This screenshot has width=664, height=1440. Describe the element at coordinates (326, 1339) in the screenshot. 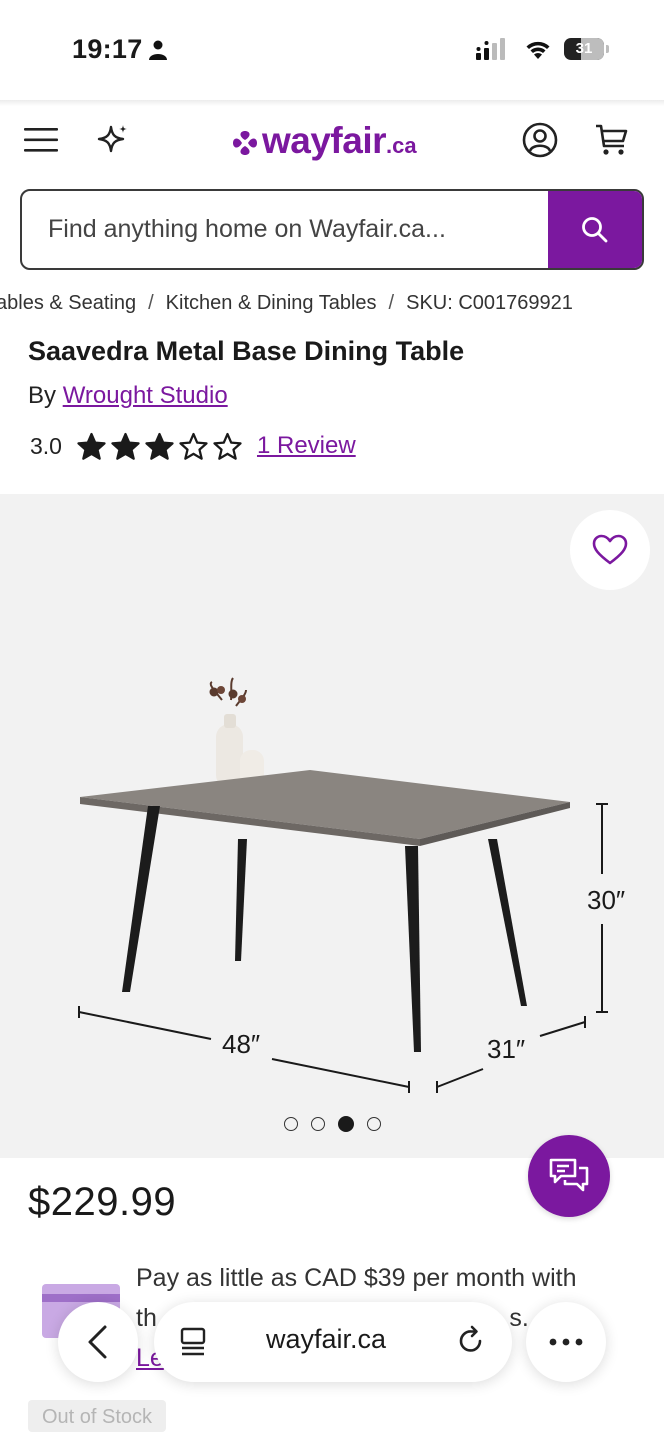

I see `browser-url: wayfair.ca` at that location.